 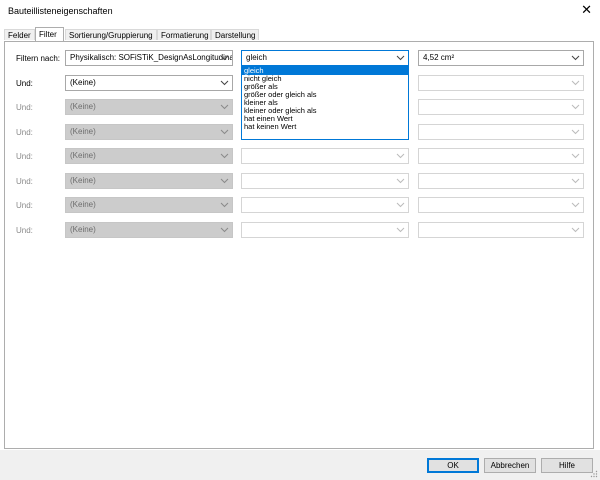 What do you see at coordinates (83, 155) in the screenshot?
I see `filter-field-value-4: (Keine)` at bounding box center [83, 155].